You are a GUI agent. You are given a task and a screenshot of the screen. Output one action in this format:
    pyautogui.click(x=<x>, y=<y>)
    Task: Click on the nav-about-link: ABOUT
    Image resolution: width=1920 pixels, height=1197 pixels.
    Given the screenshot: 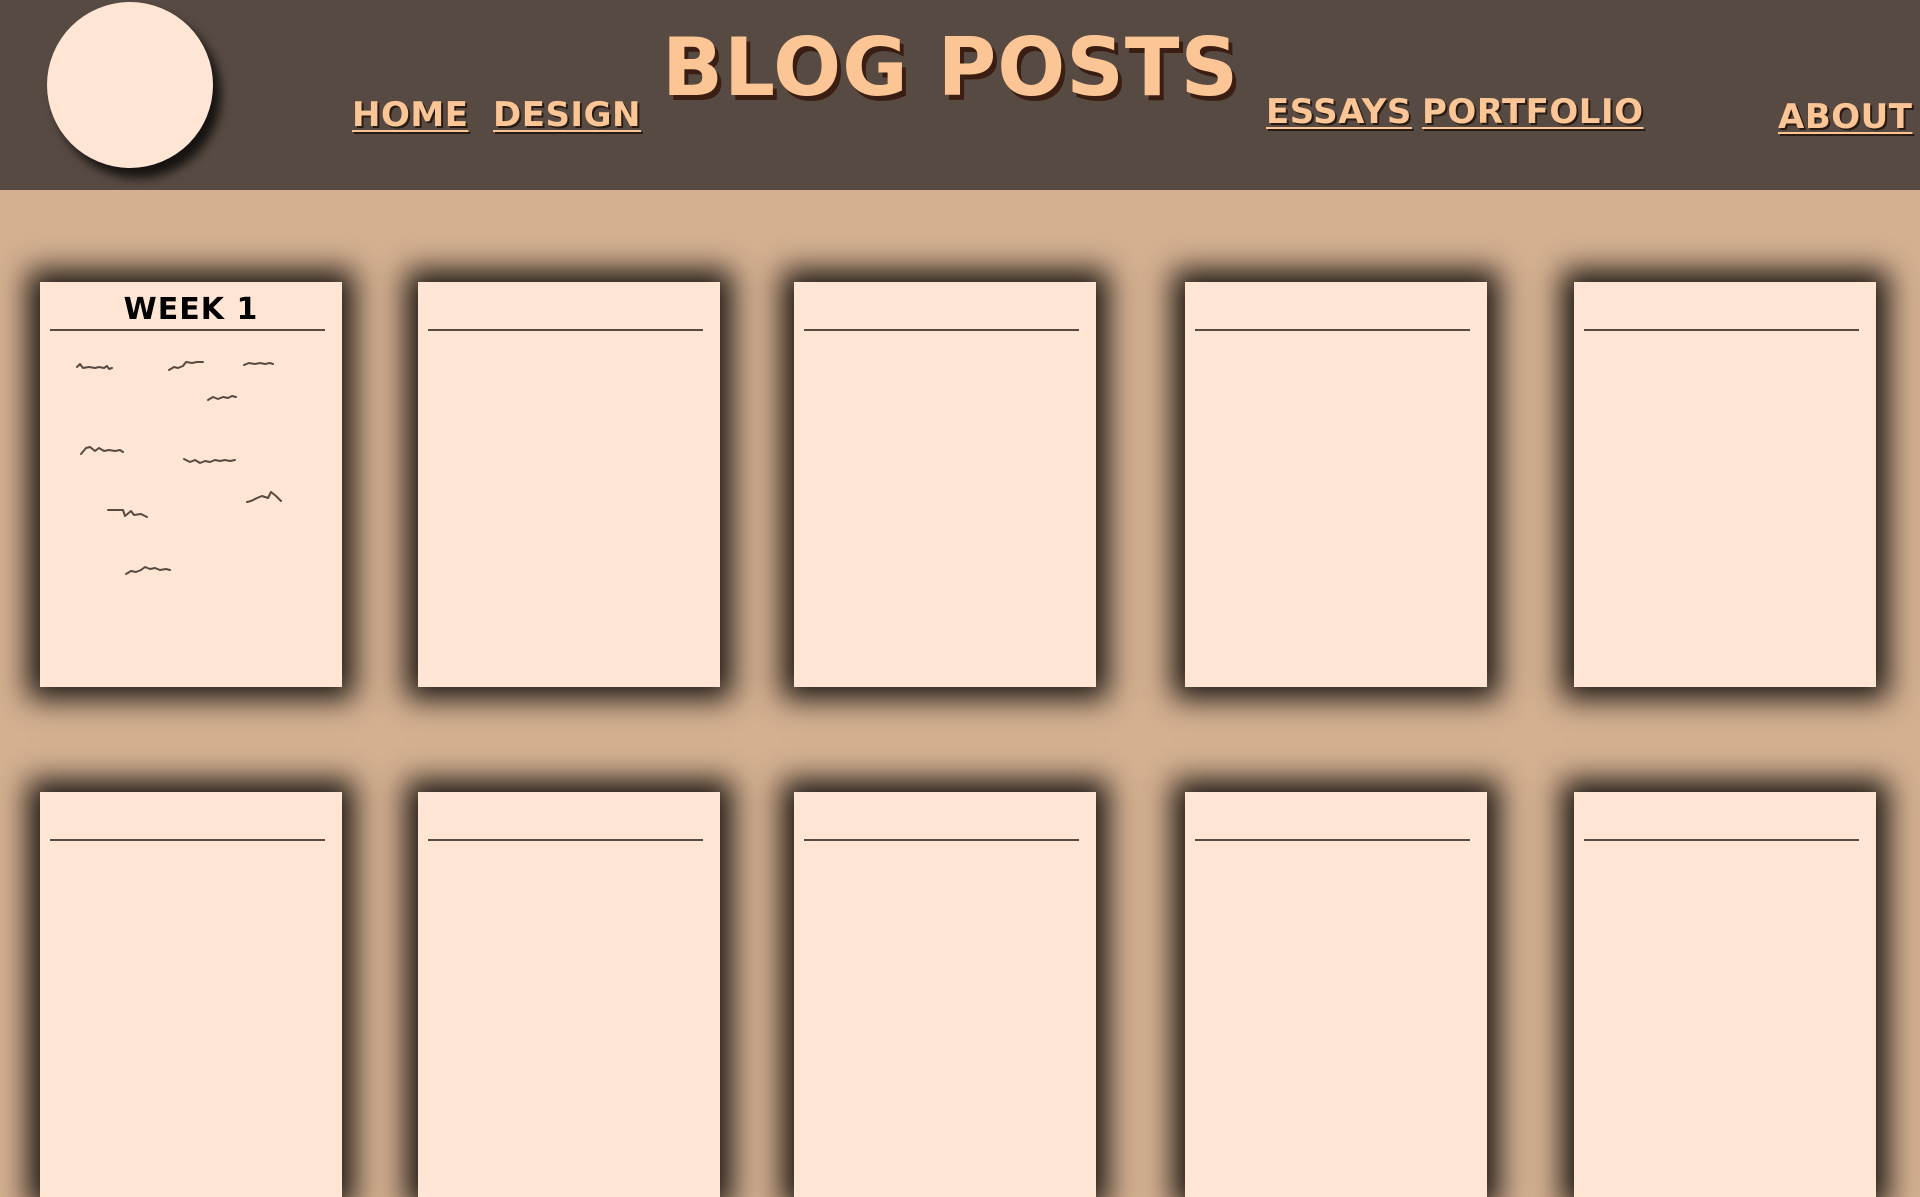 What is the action you would take?
    pyautogui.click(x=1845, y=117)
    